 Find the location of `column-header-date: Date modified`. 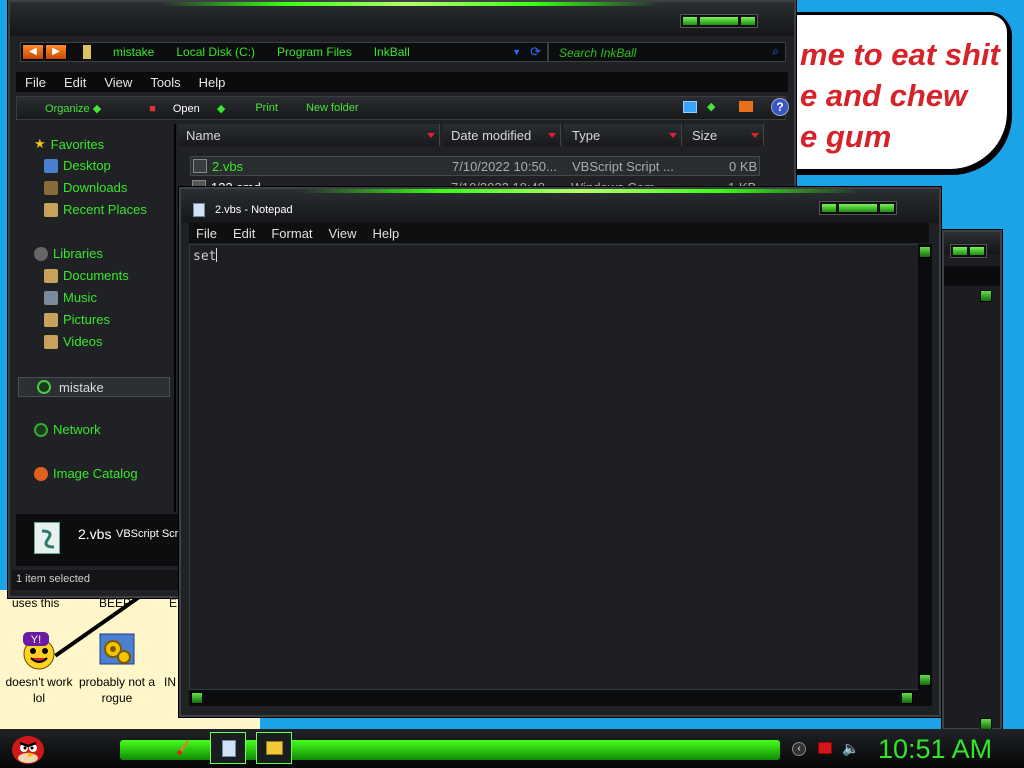

column-header-date: Date modified is located at coordinates (502, 135).